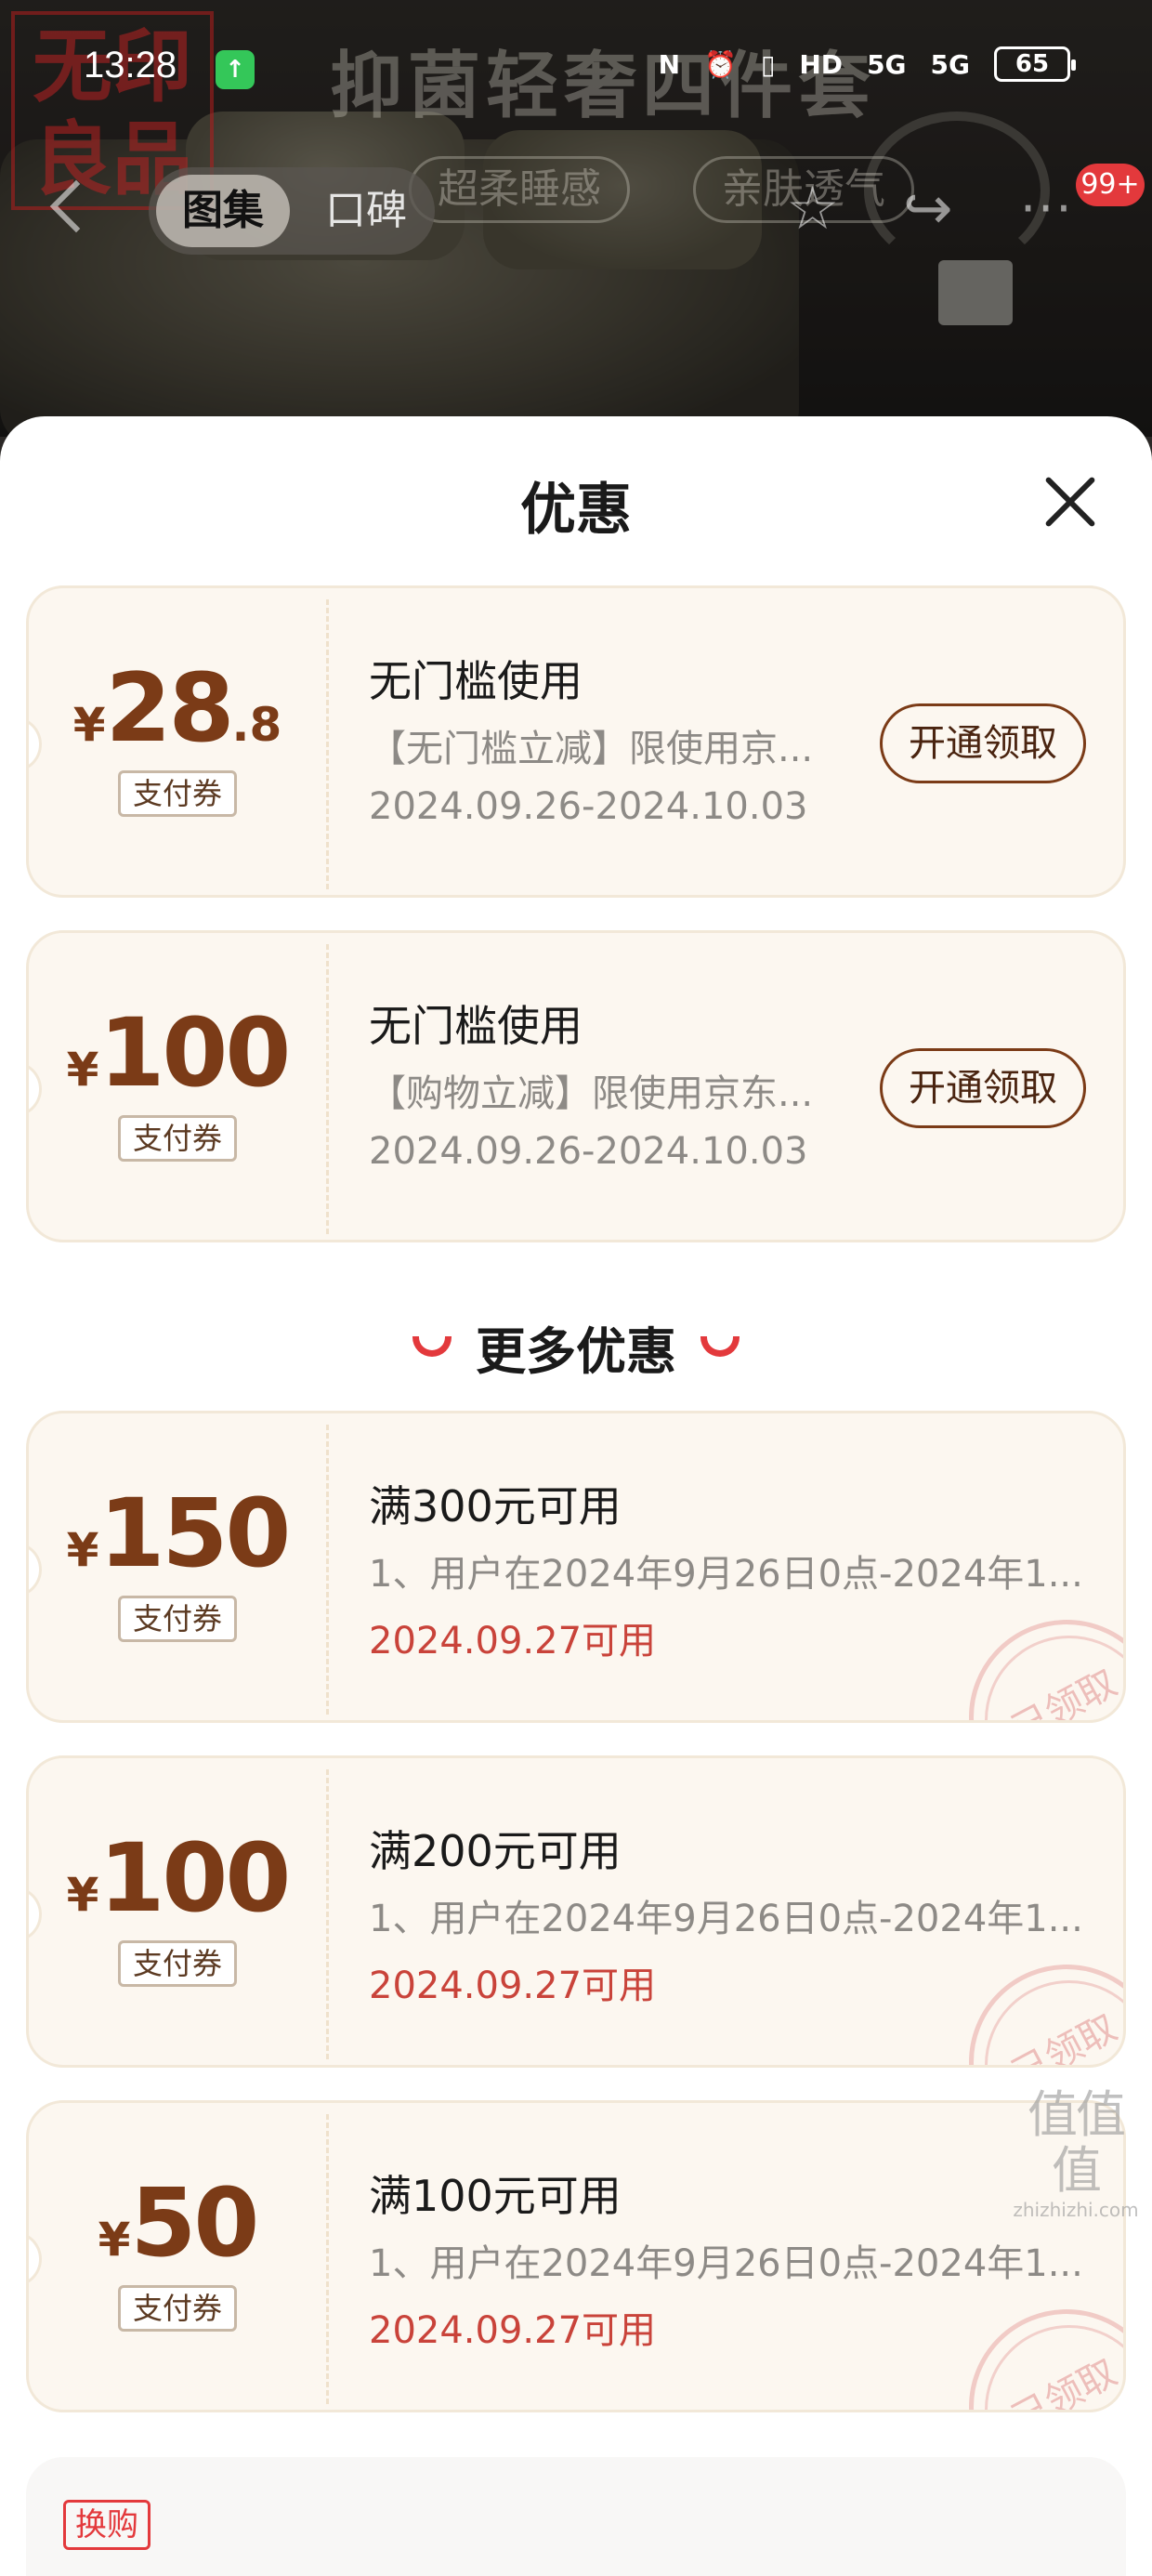 This screenshot has height=2576, width=1152. What do you see at coordinates (76, 206) in the screenshot?
I see `back-icon` at bounding box center [76, 206].